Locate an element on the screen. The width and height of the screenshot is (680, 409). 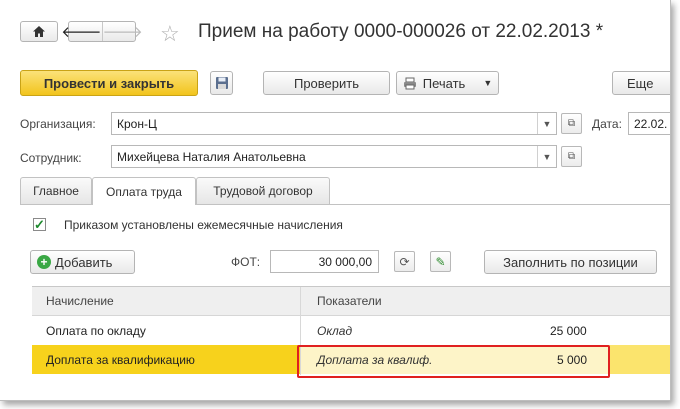
pencil-icon: ✎ is located at coordinates (440, 261).